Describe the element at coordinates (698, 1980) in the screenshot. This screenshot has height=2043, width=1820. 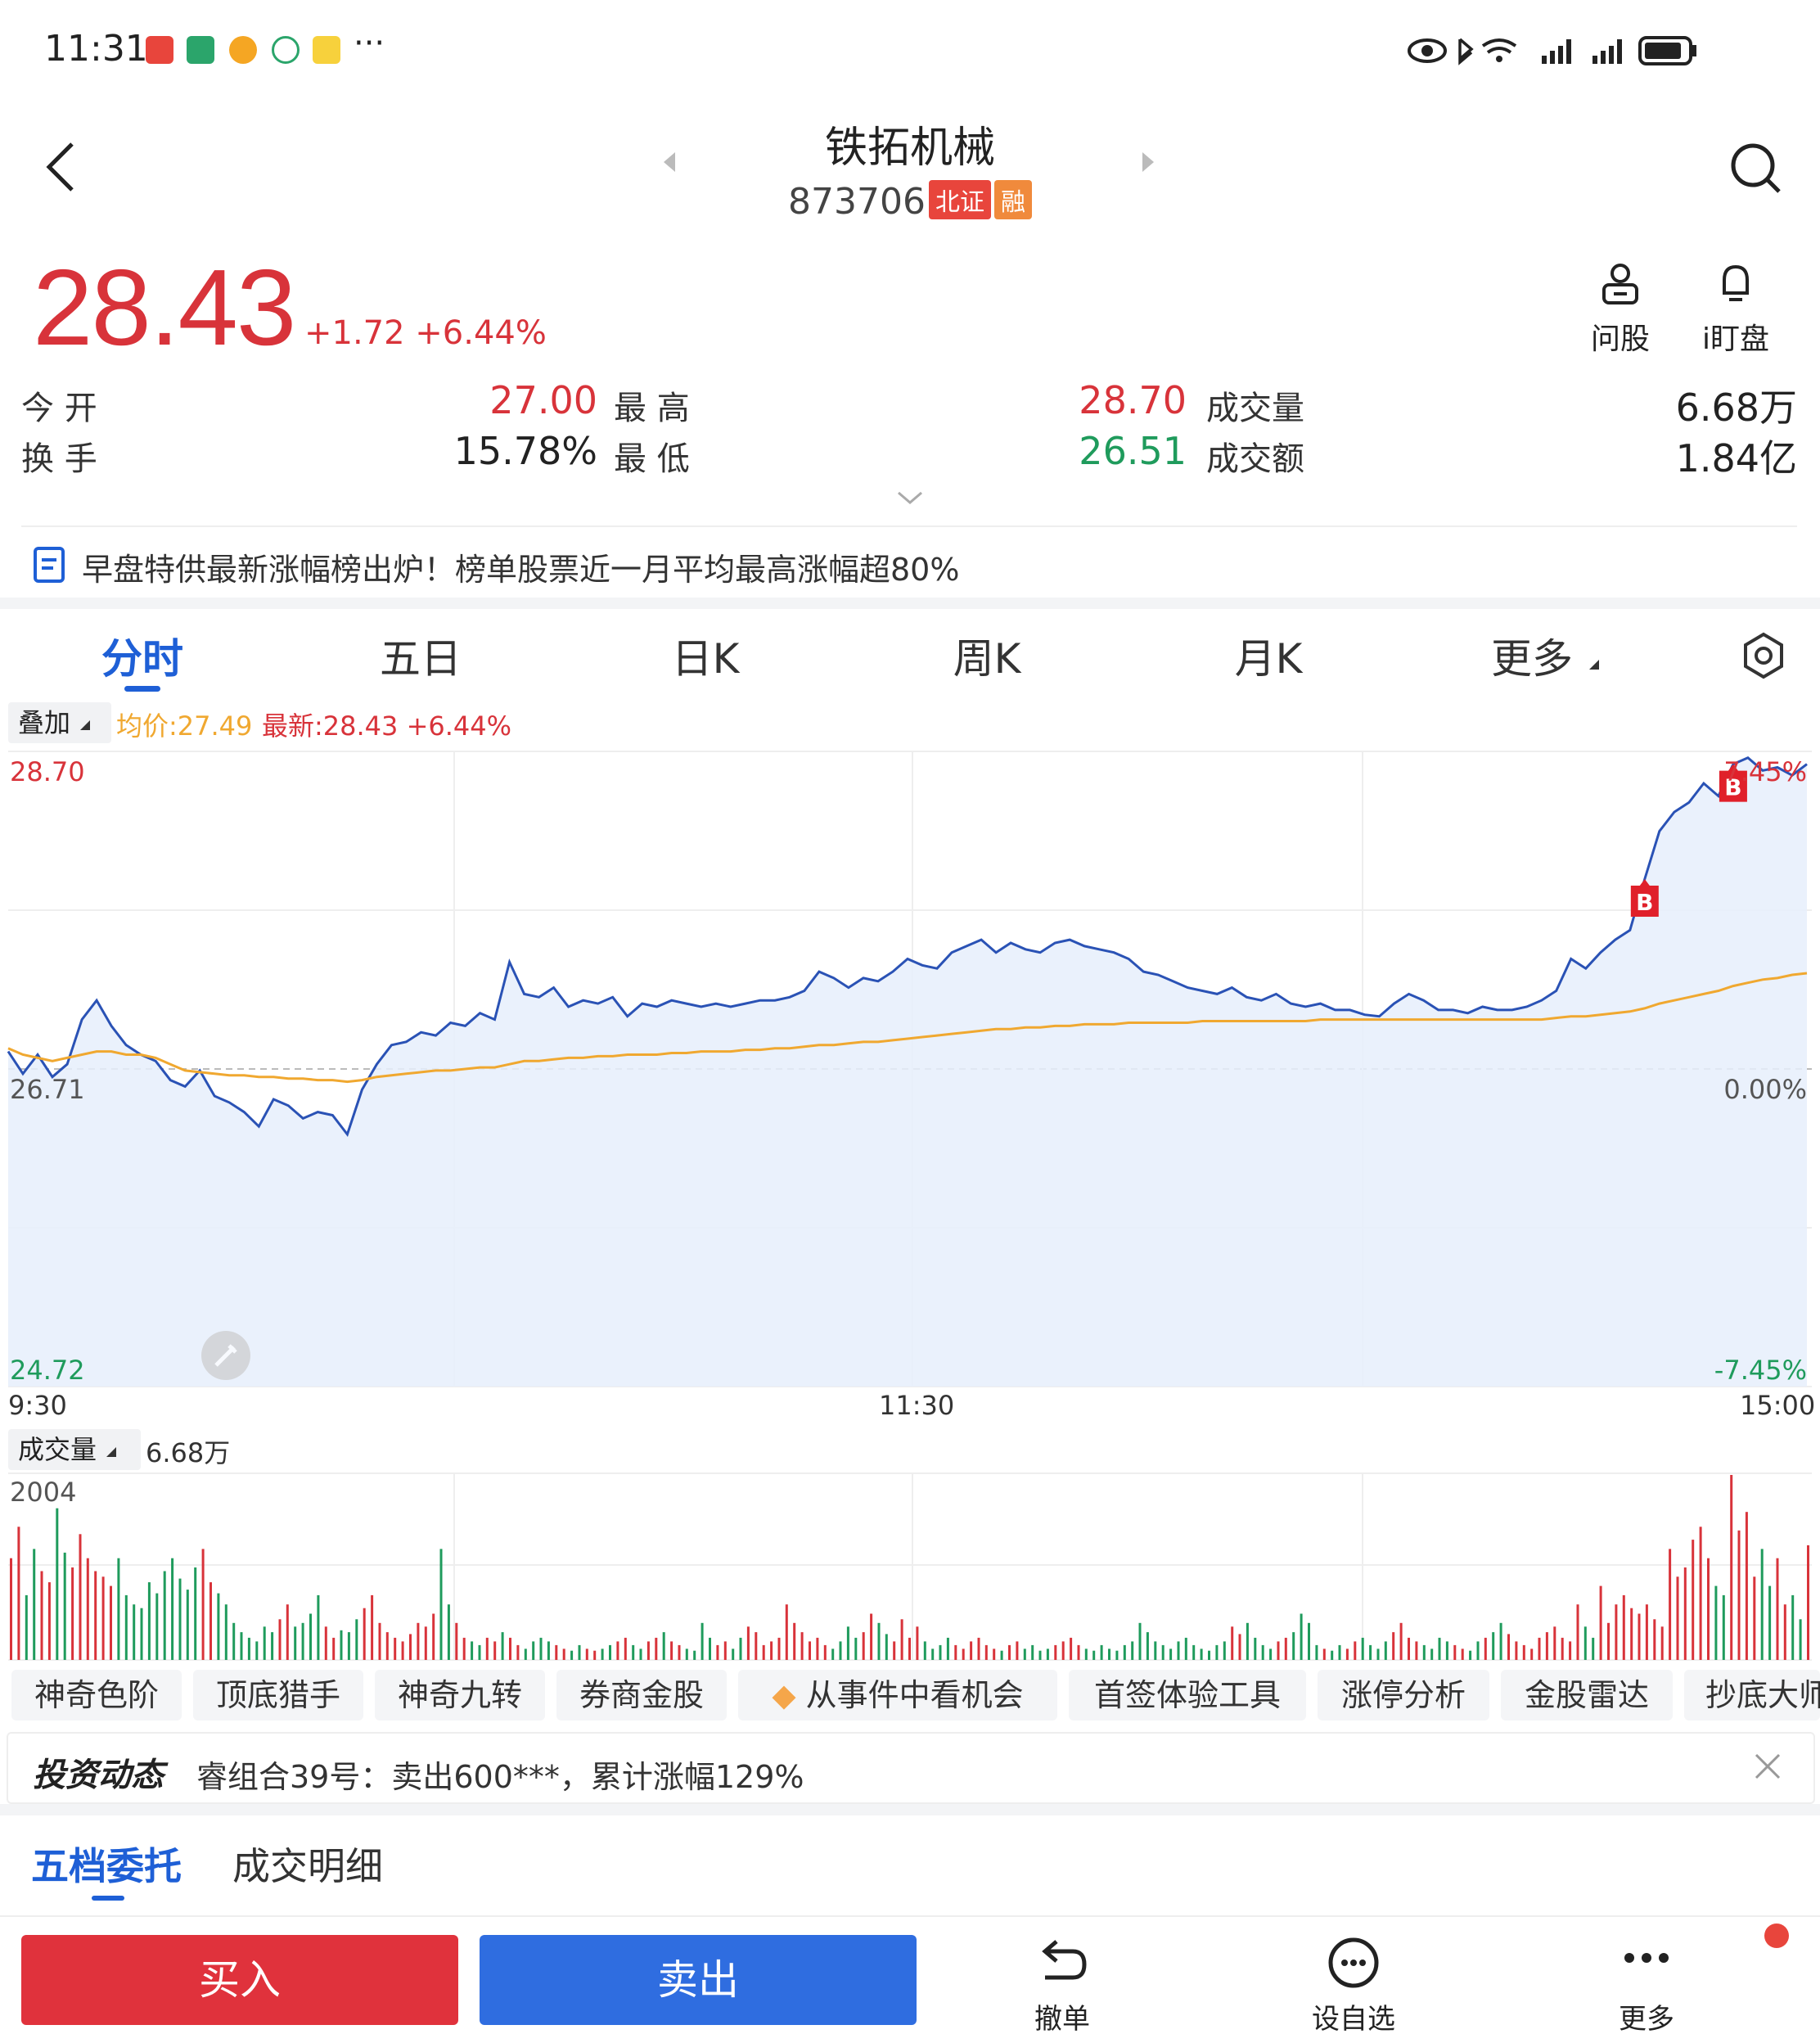
I see `sell-button: 卖出` at that location.